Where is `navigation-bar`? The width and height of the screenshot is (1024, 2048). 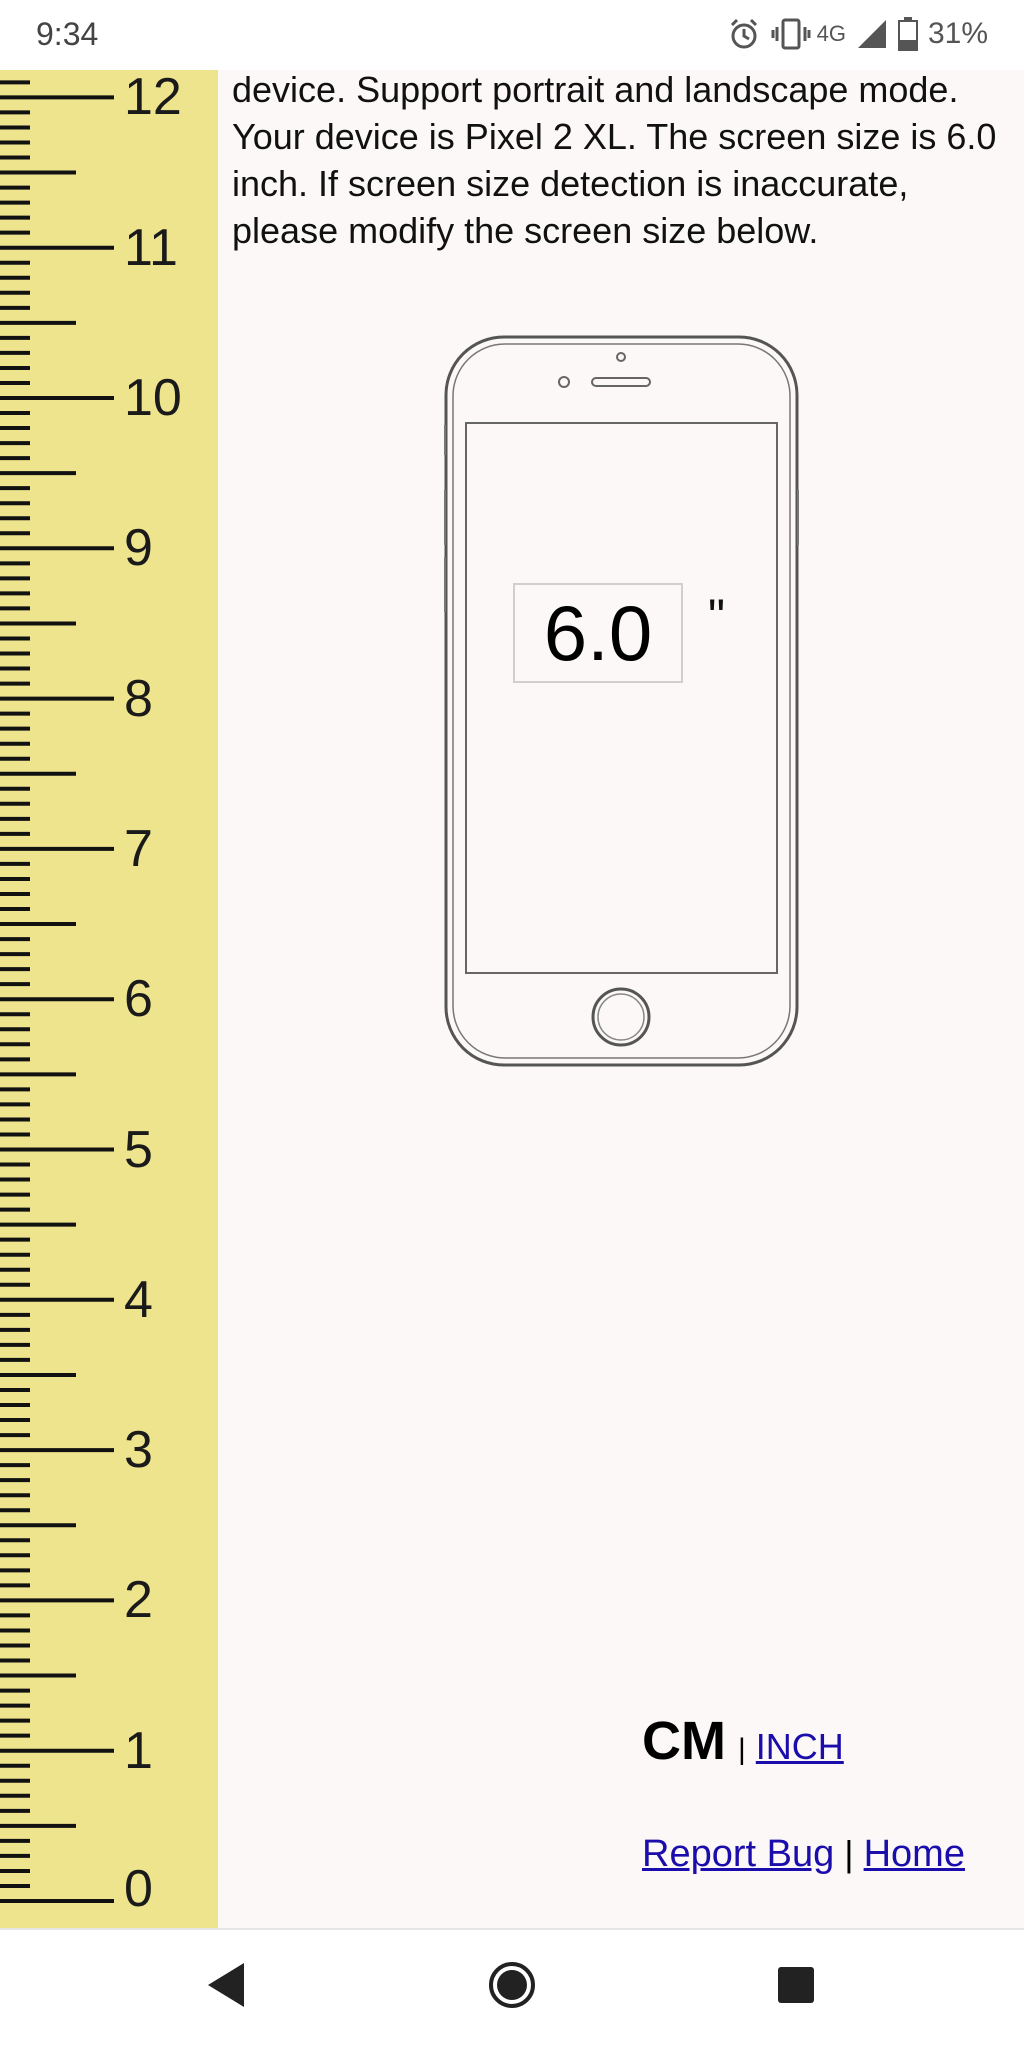 navigation-bar is located at coordinates (512, 1988).